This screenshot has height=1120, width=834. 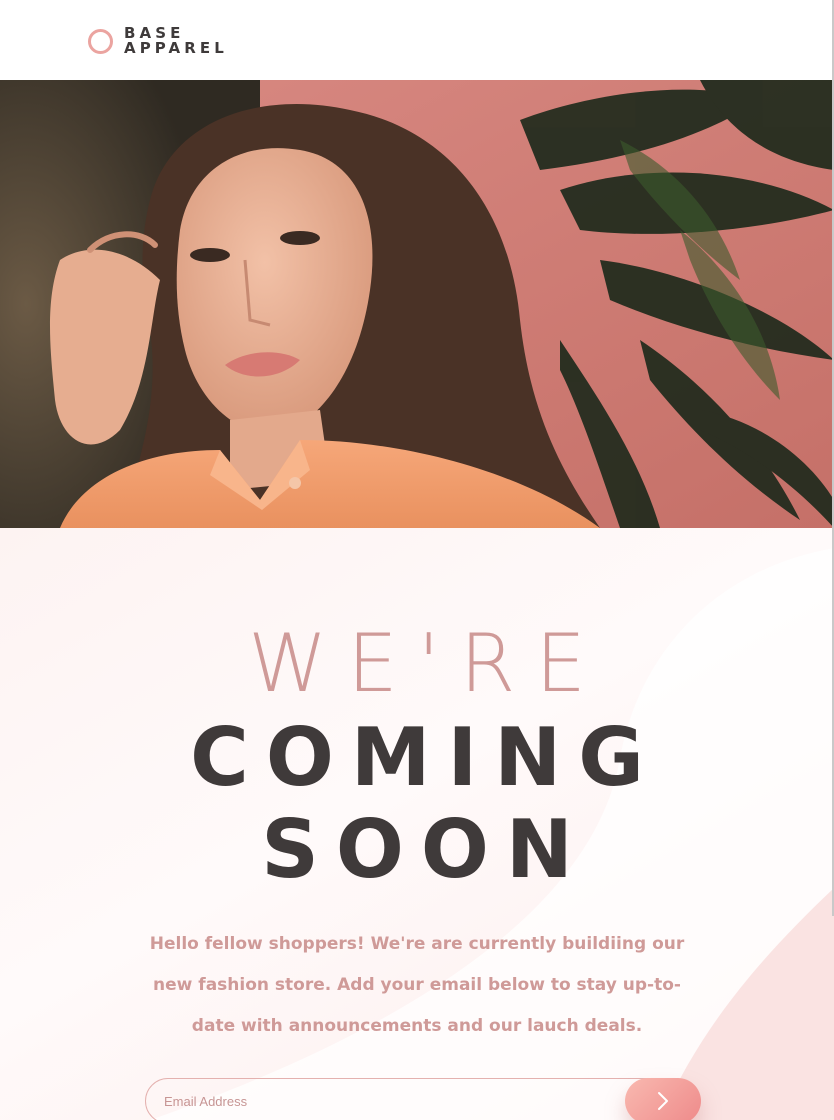 I want to click on site-header: BASE APPAREL, so click(x=417, y=40).